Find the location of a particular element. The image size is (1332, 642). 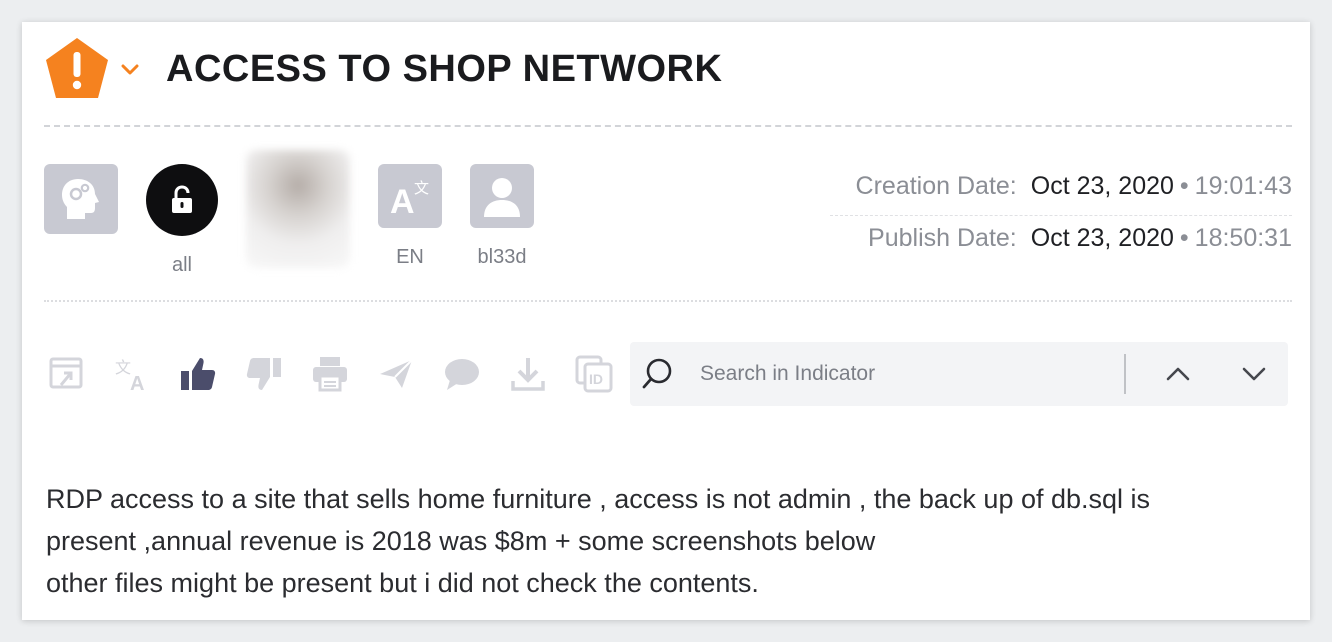

translate-icon: A 文 is located at coordinates (410, 196).